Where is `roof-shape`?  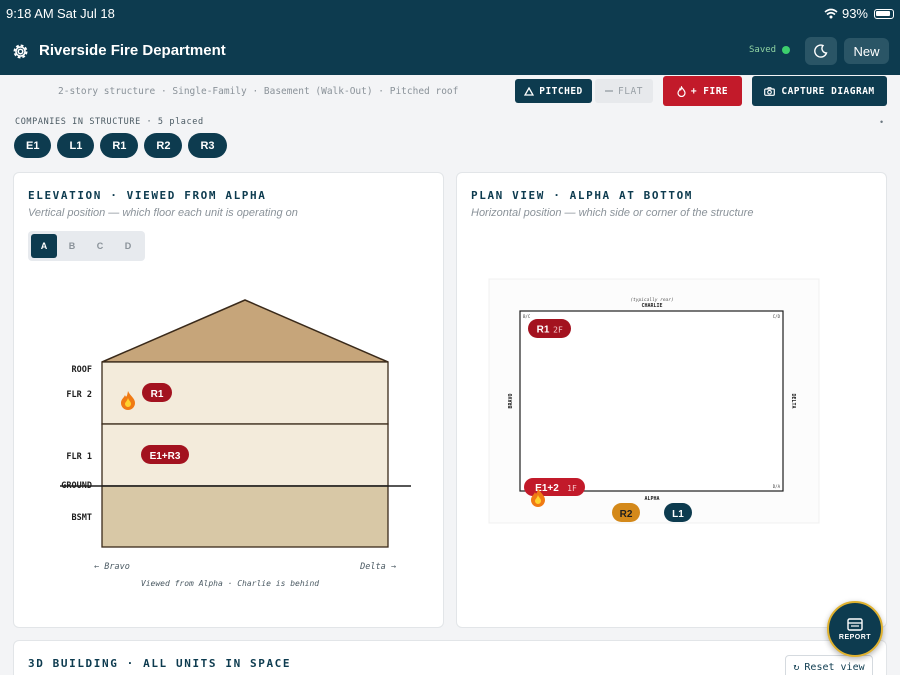 roof-shape is located at coordinates (245, 331).